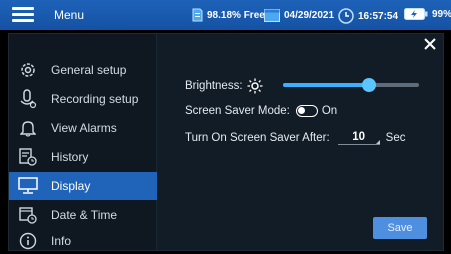 The height and width of the screenshot is (254, 451). I want to click on sidebar-item-info: Info, so click(83, 241).